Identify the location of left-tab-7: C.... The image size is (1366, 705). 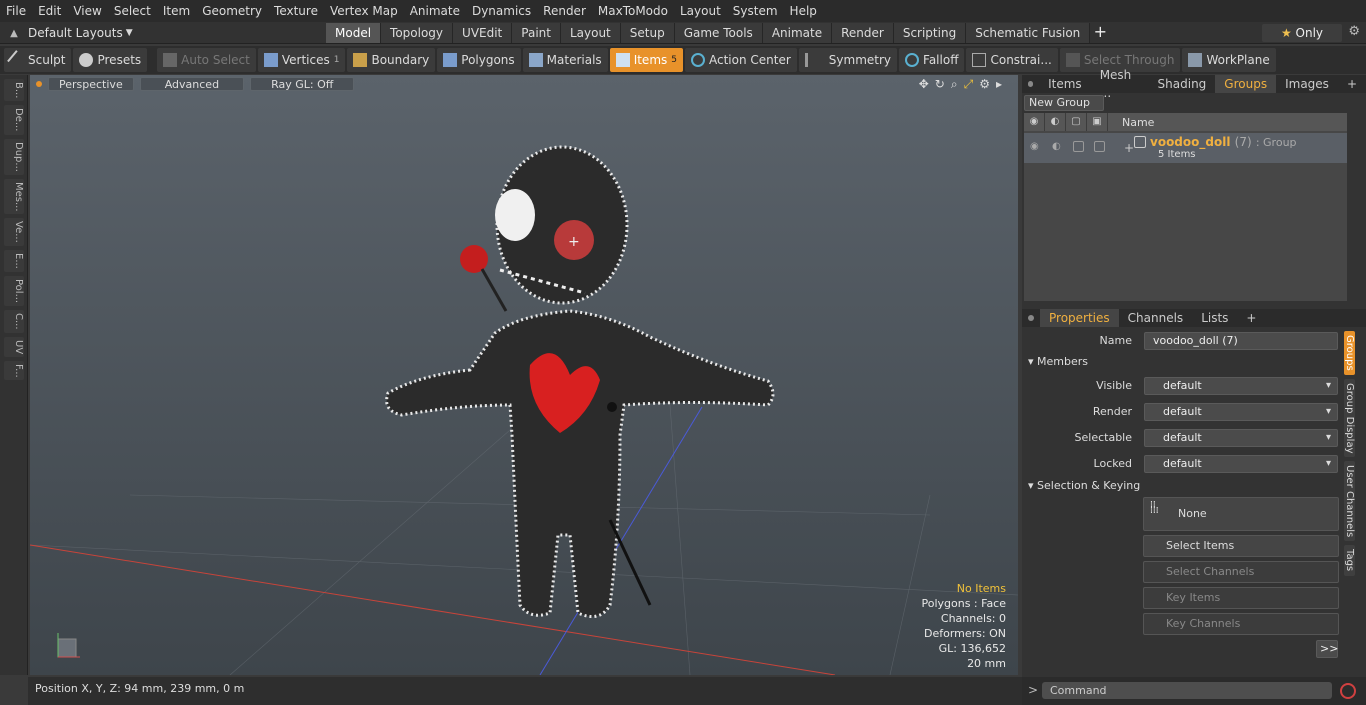
(14, 321).